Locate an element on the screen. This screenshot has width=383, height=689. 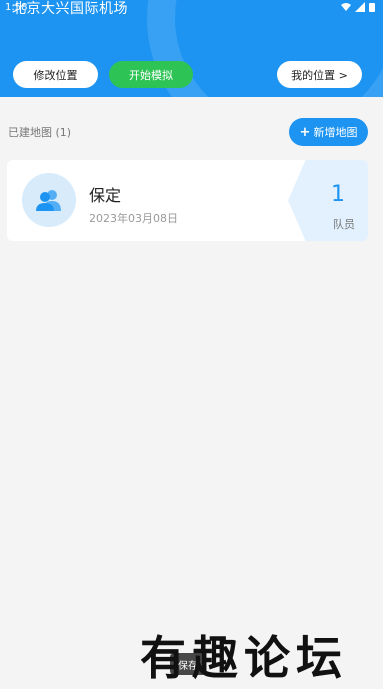
location-title: 北京大兴国际机场 is located at coordinates (70, 9).